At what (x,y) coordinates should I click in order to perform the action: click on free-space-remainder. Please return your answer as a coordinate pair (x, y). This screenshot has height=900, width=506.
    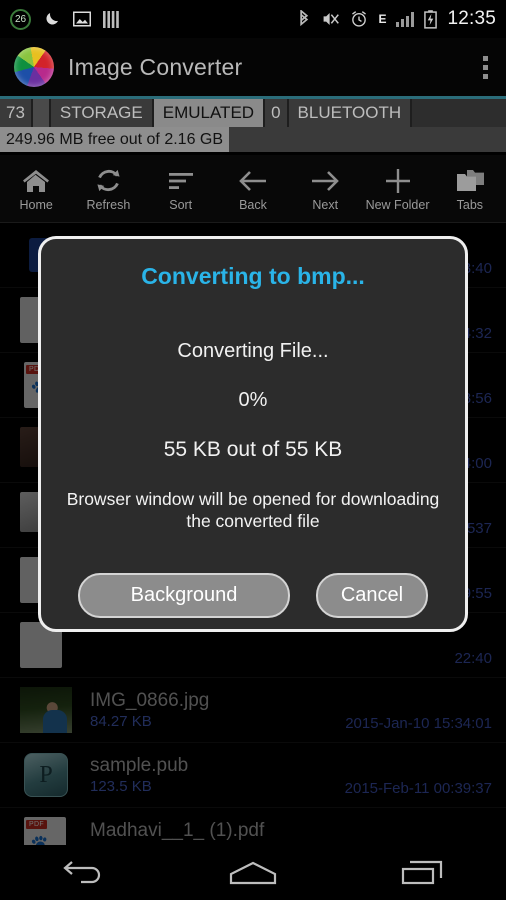
    Looking at the image, I should click on (367, 139).